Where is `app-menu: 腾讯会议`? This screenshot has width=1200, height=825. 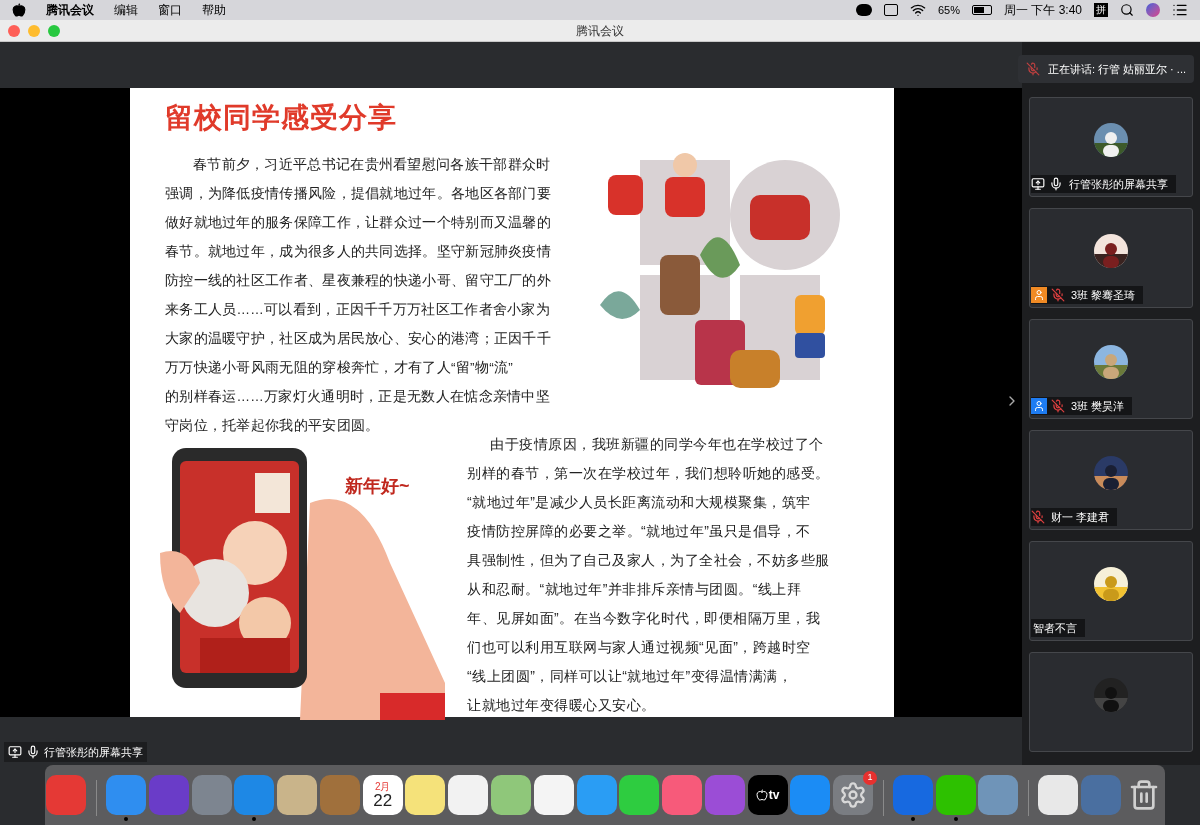 app-menu: 腾讯会议 is located at coordinates (70, 10).